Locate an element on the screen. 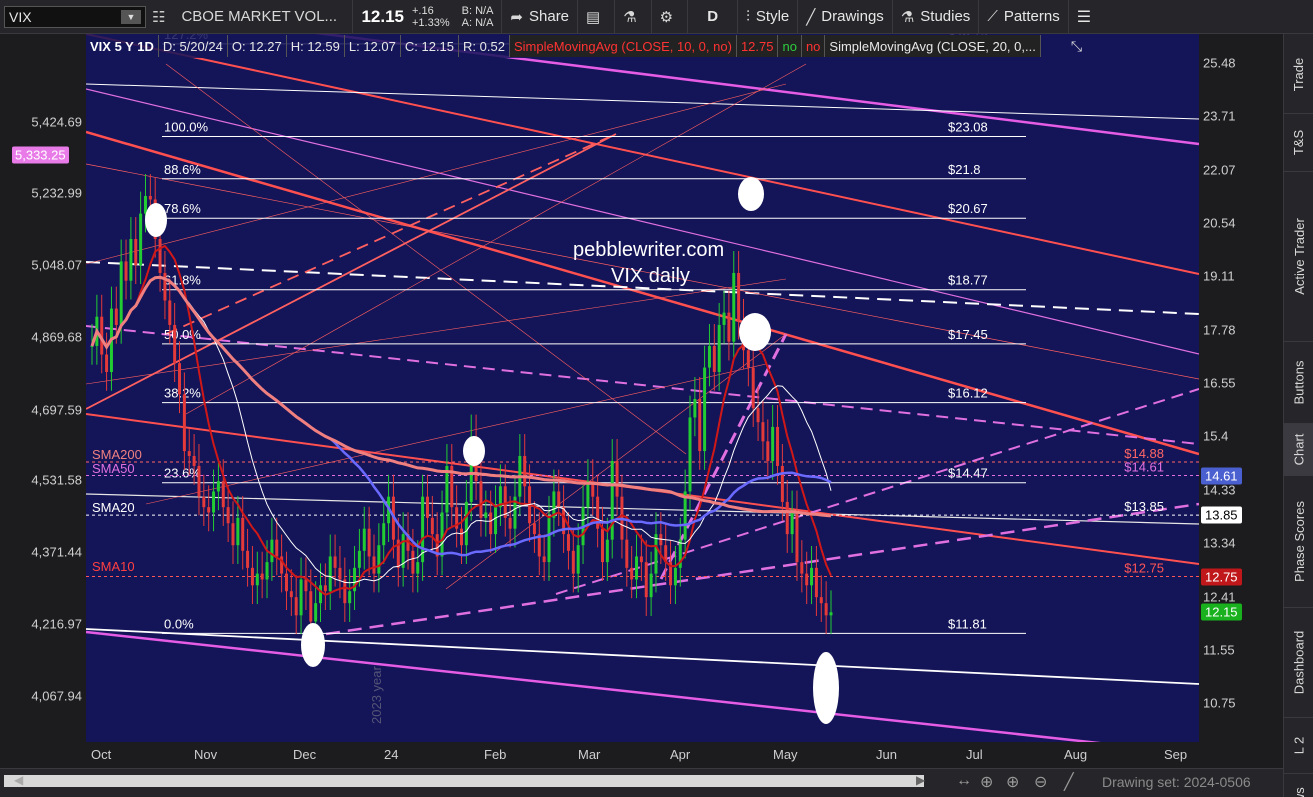 This screenshot has height=797, width=1313. bid-value: B: N/A is located at coordinates (477, 10).